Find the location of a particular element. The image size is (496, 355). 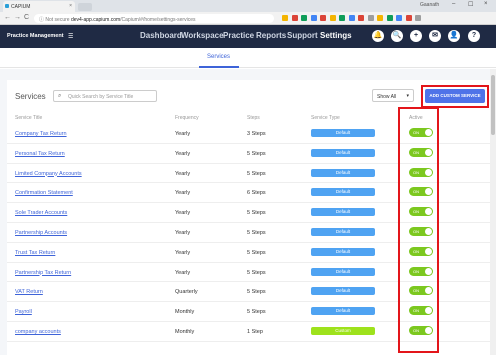

steps-cell: 6 Steps is located at coordinates (256, 193).